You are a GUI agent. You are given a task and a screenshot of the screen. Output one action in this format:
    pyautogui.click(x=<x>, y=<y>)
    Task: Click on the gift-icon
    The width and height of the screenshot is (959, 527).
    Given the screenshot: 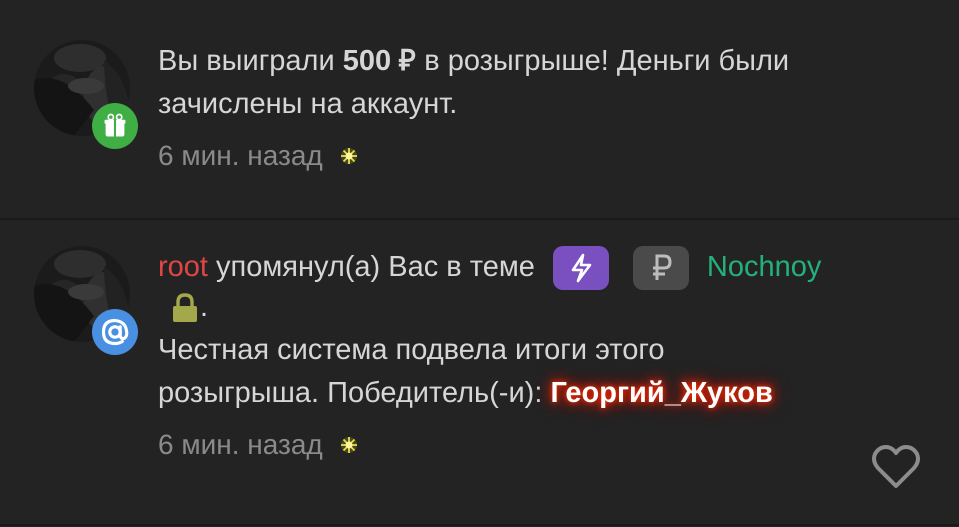 What is the action you would take?
    pyautogui.click(x=115, y=126)
    